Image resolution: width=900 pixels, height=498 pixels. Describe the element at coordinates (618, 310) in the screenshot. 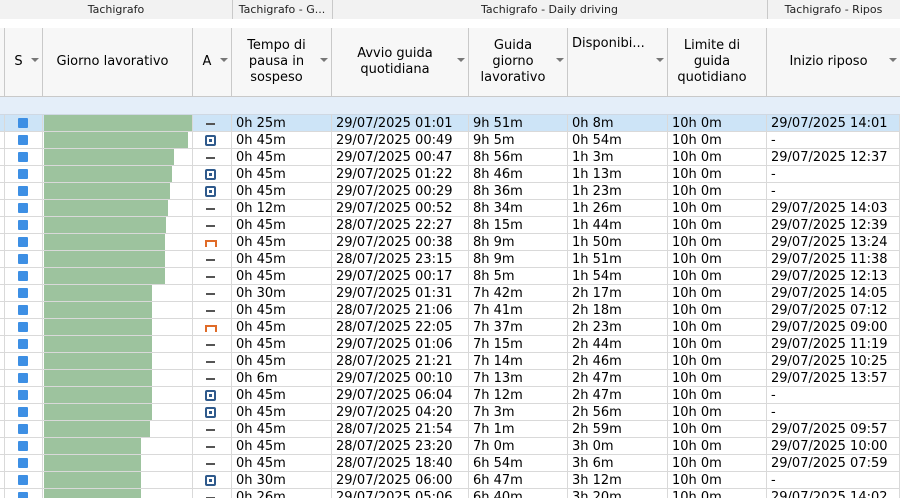

I see `cell-disp: 2h 18m` at that location.